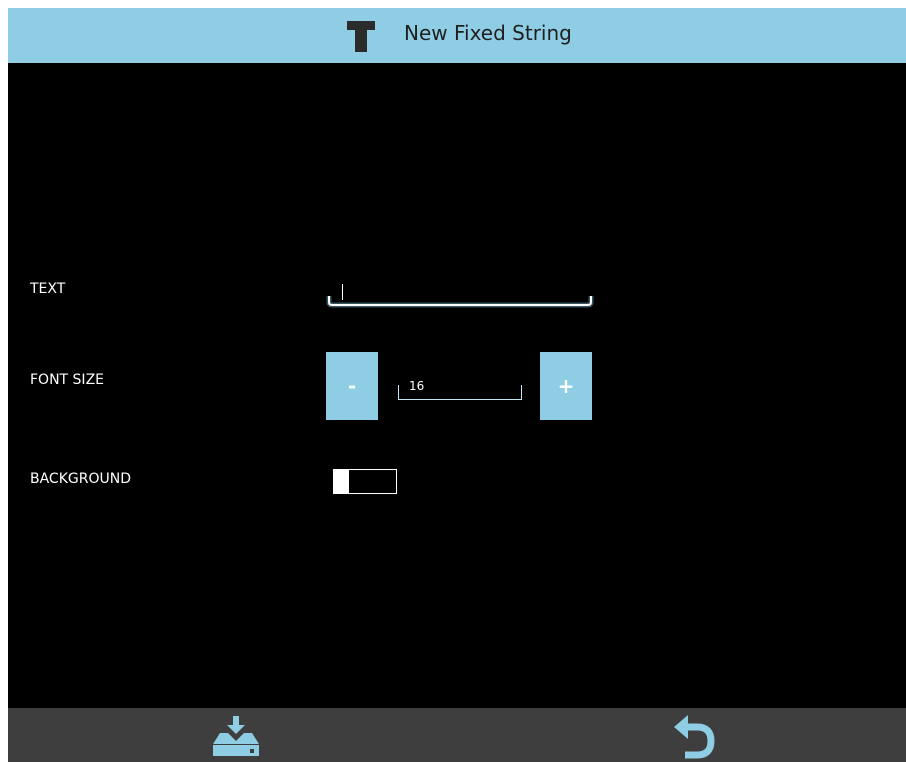 The image size is (906, 762). Describe the element at coordinates (80, 479) in the screenshot. I see `background-label: BACKGROUND` at that location.